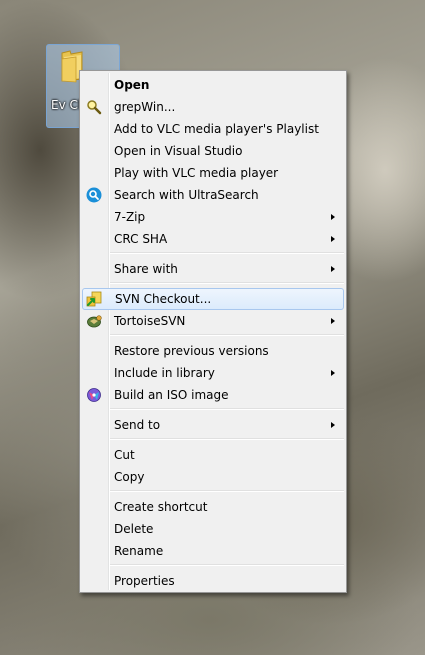  I want to click on menu-item-create-shortcut: Create shortcut, so click(213, 507).